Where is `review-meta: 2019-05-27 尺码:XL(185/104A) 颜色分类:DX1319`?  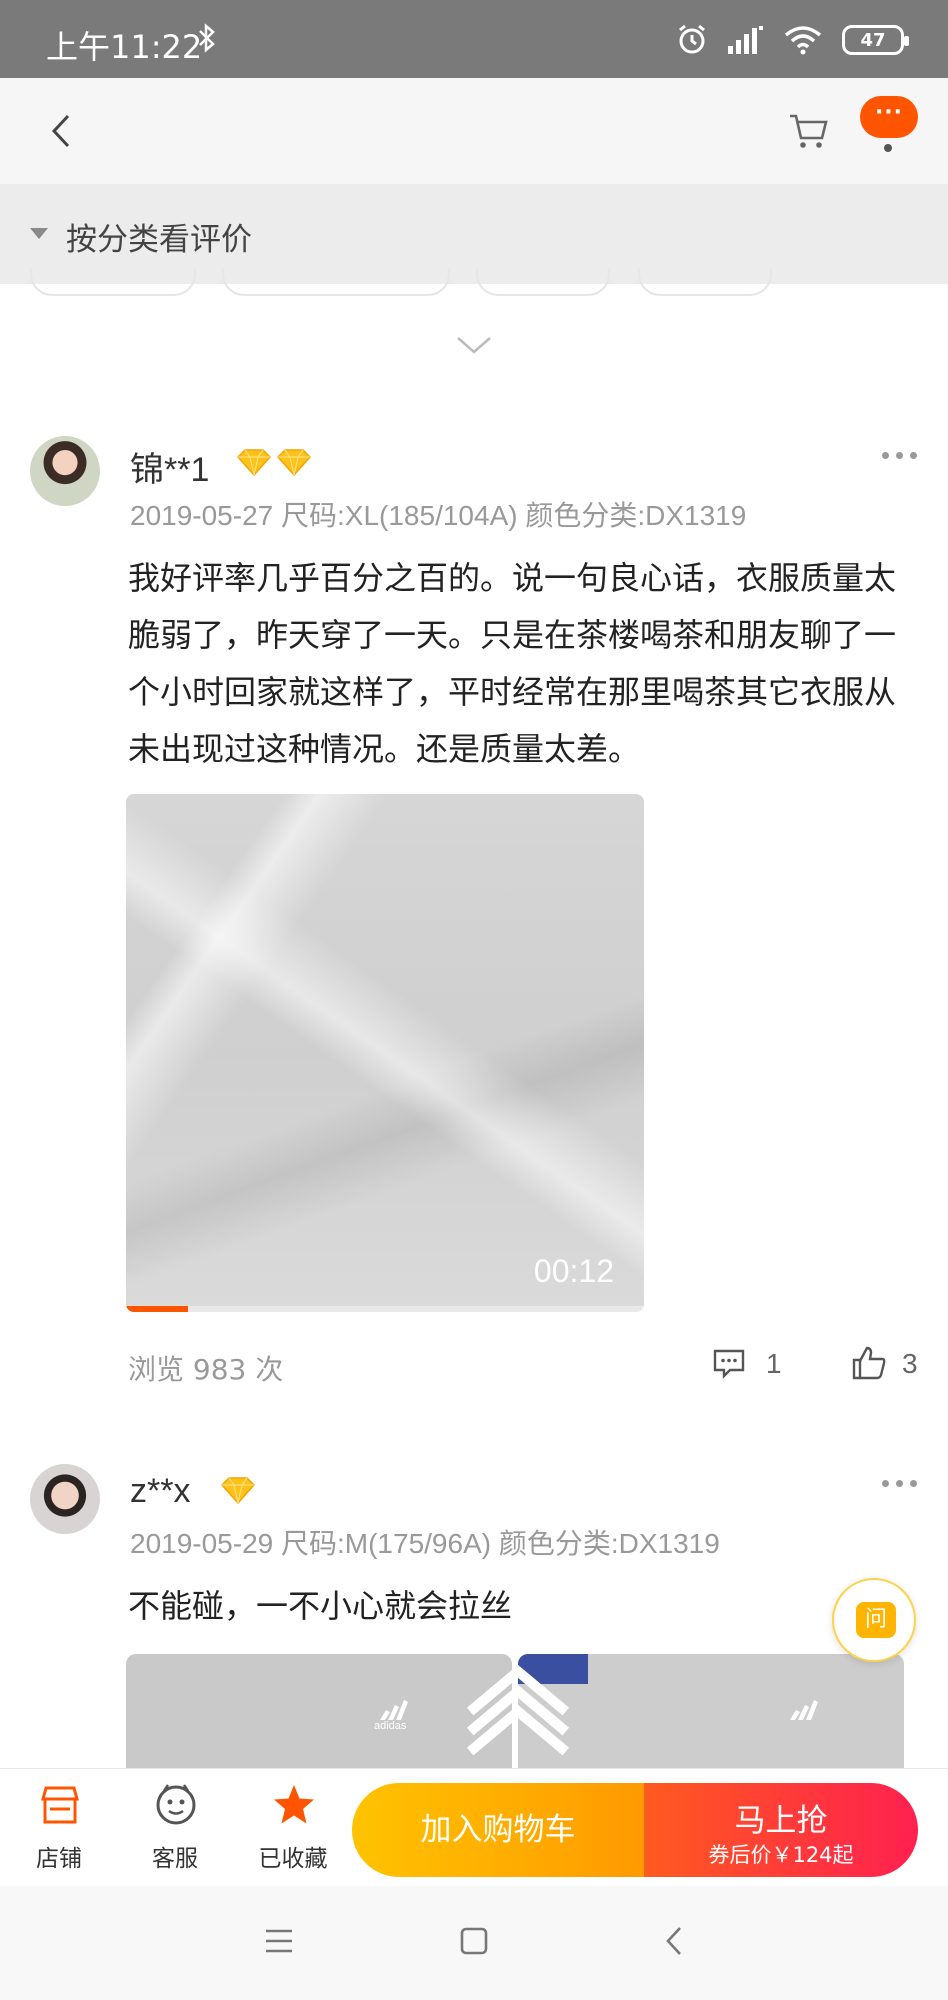
review-meta: 2019-05-27 尺码:XL(185/104A) 颜色分类:DX1319 is located at coordinates (438, 515).